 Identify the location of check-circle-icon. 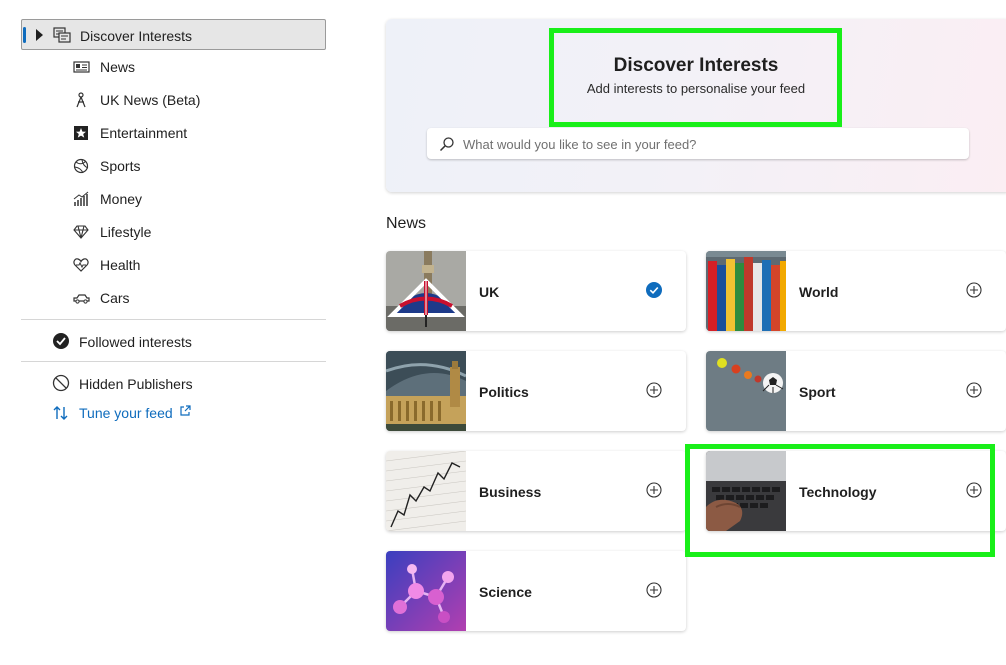
(61, 341).